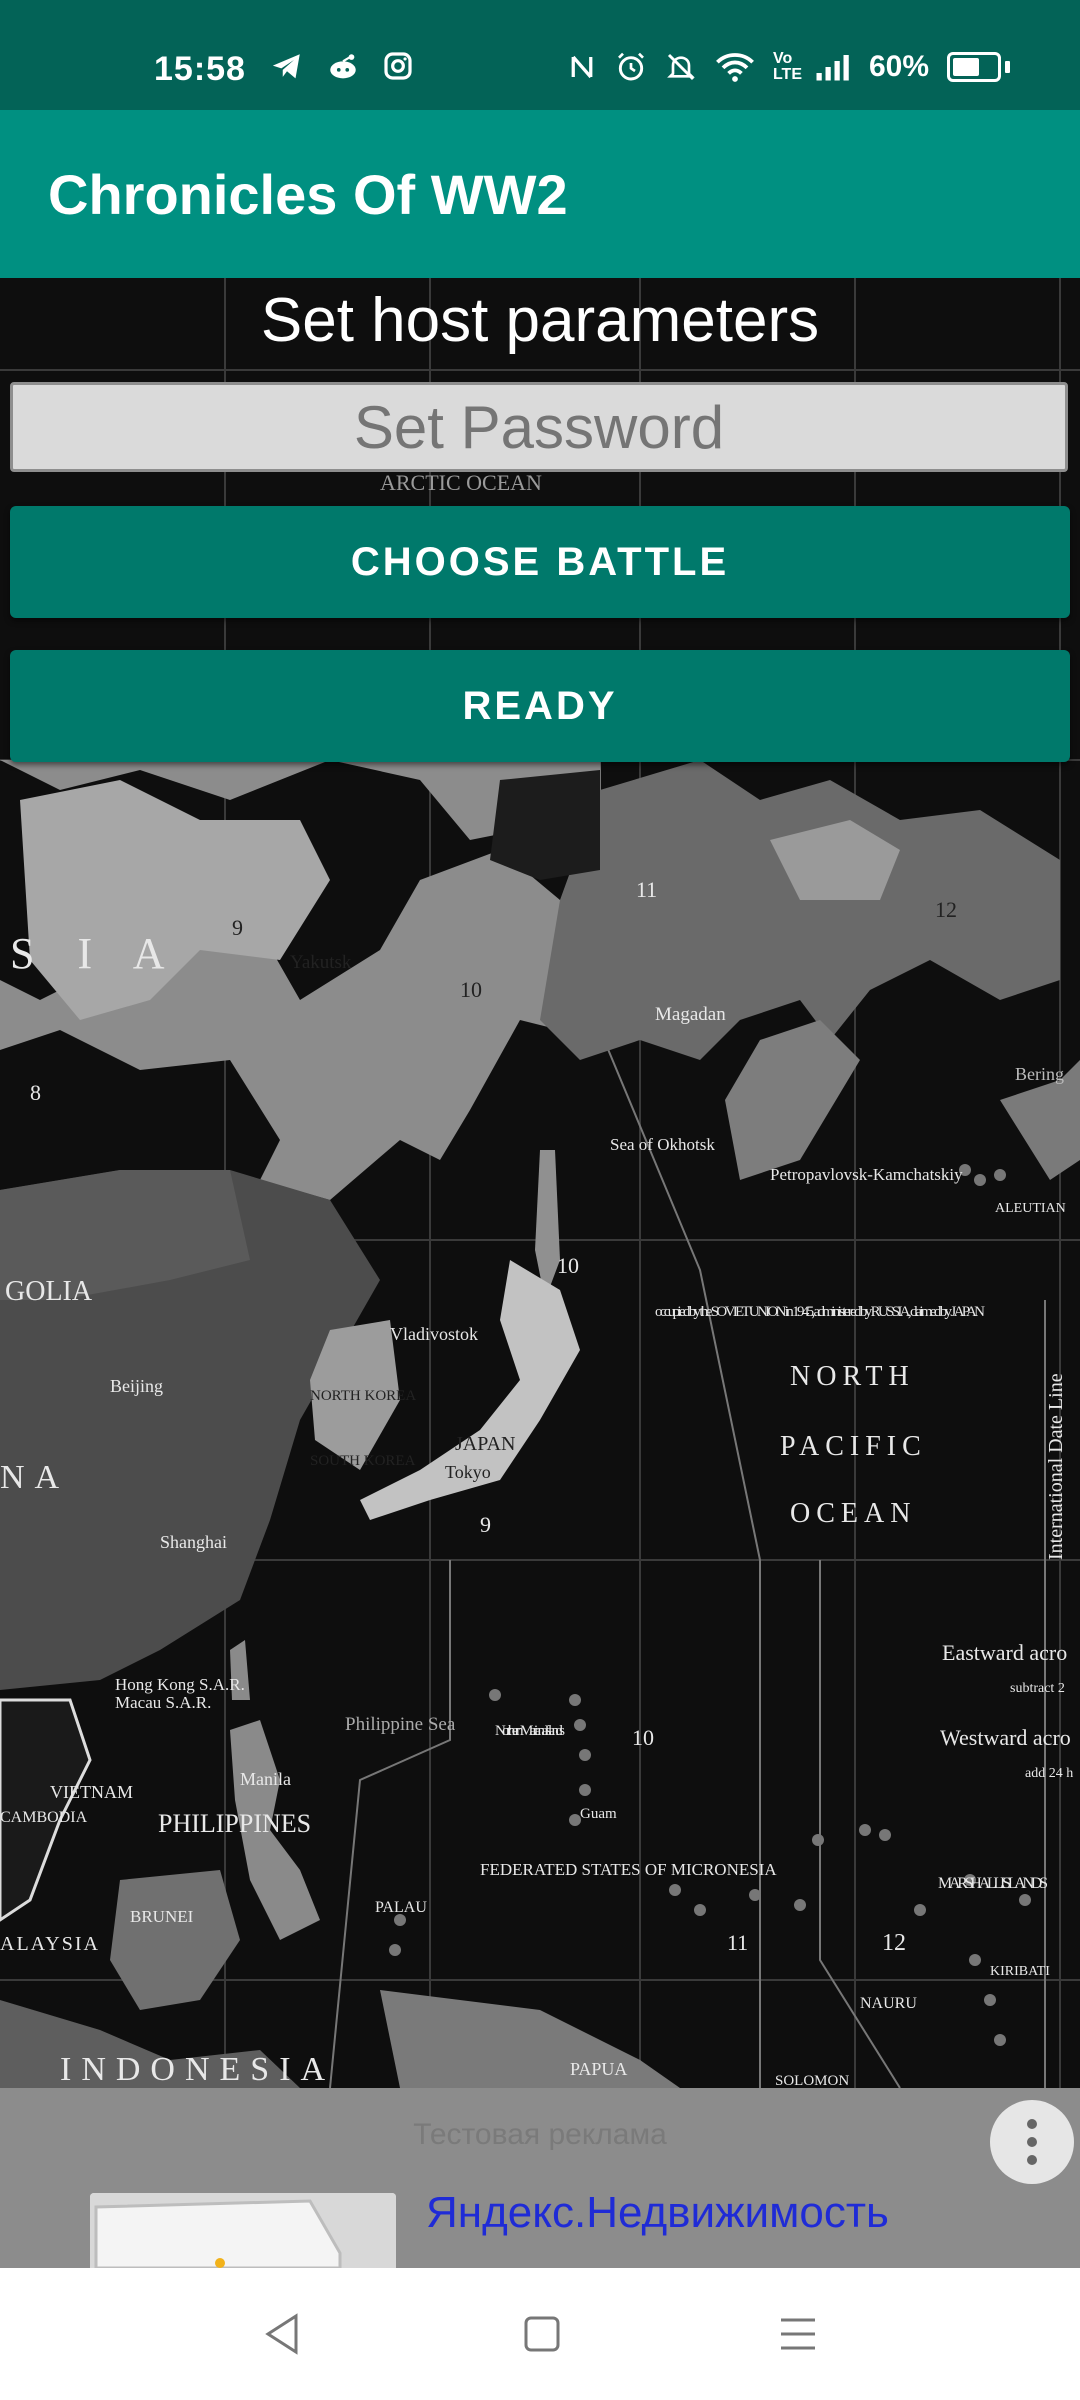 This screenshot has width=1080, height=2400. I want to click on back-icon, so click(282, 2334).